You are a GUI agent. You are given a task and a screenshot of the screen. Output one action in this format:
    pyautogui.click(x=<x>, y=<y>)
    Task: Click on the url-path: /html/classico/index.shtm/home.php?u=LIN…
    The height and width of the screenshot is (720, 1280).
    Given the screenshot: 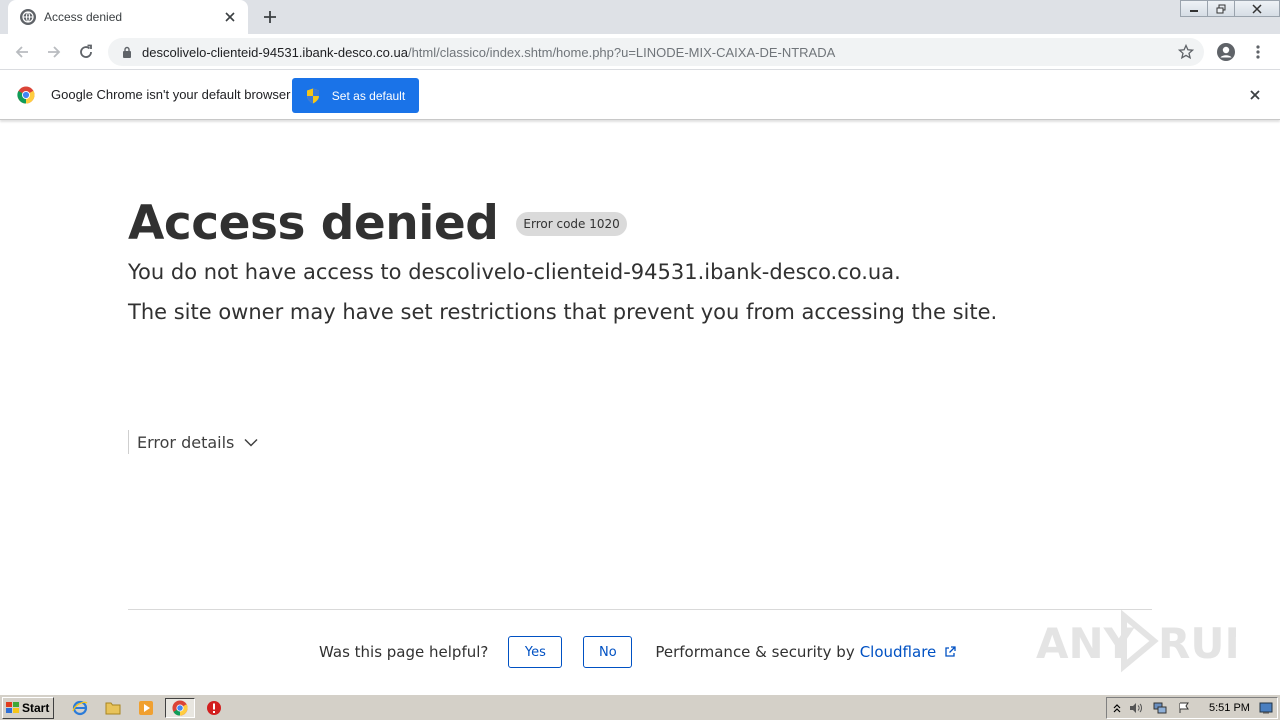 What is the action you would take?
    pyautogui.click(x=621, y=52)
    